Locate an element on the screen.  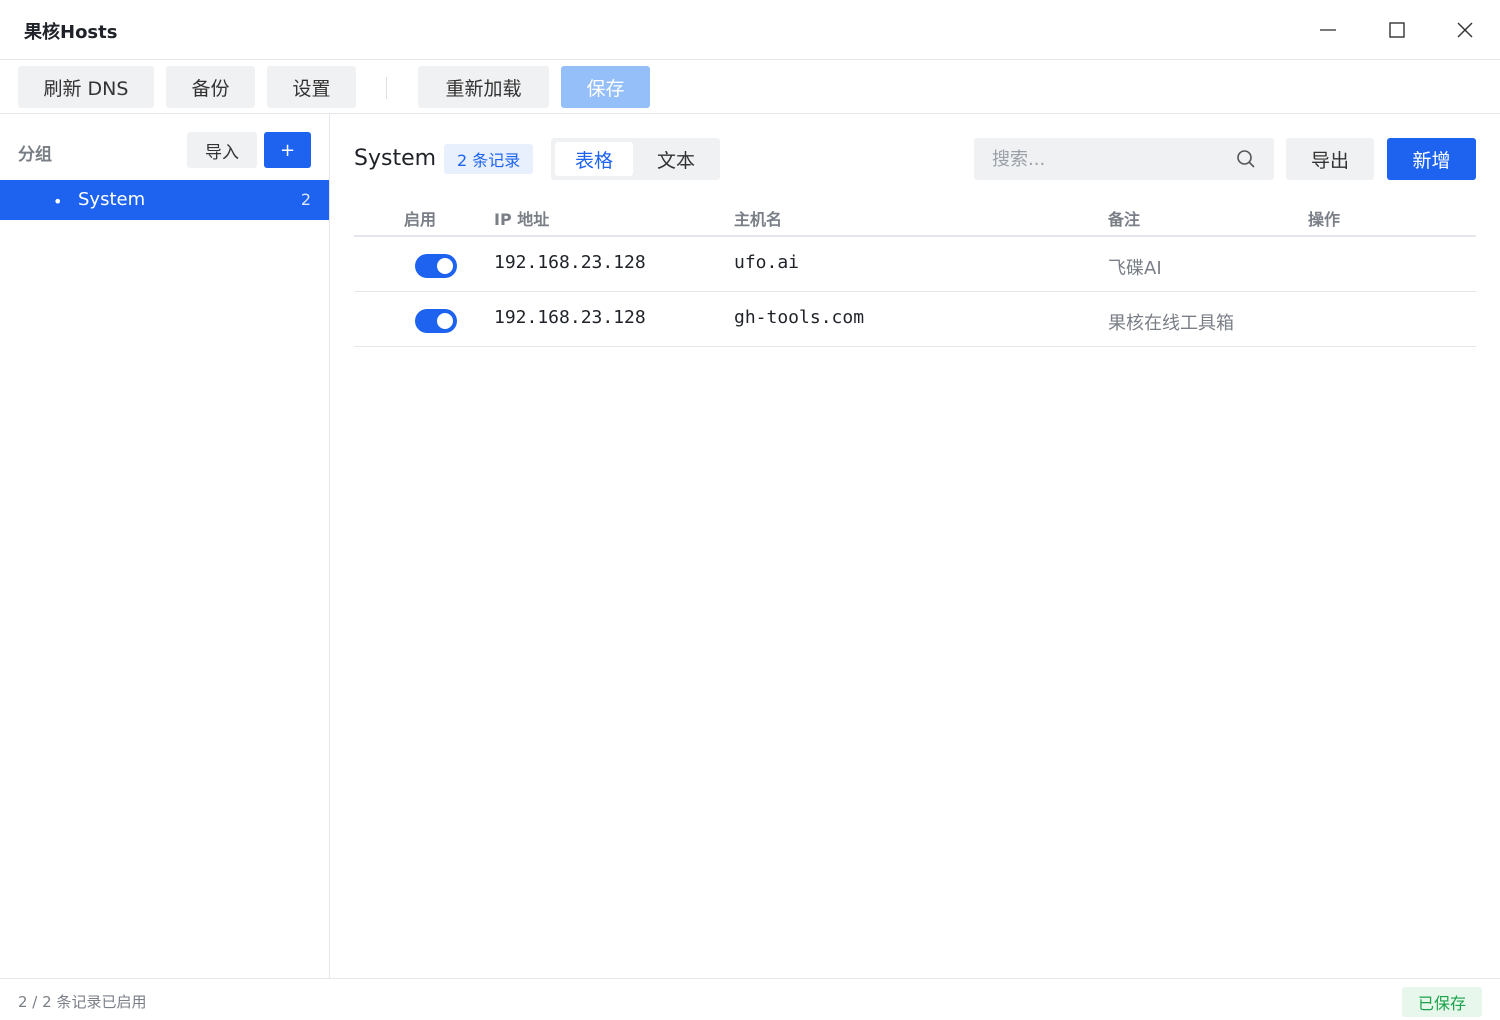
refresh-dns-button: 刷新 DNS is located at coordinates (86, 87).